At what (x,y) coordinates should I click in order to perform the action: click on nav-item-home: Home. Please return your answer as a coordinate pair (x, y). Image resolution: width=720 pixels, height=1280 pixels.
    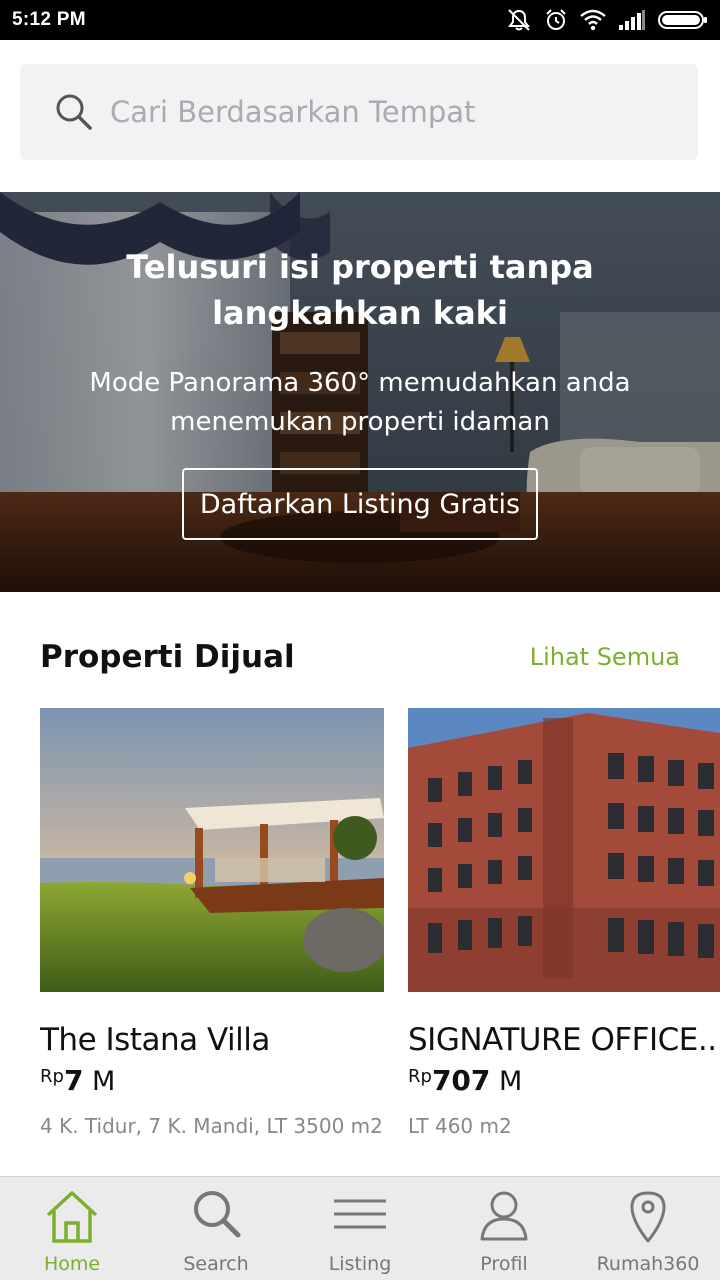
    Looking at the image, I should click on (72, 1228).